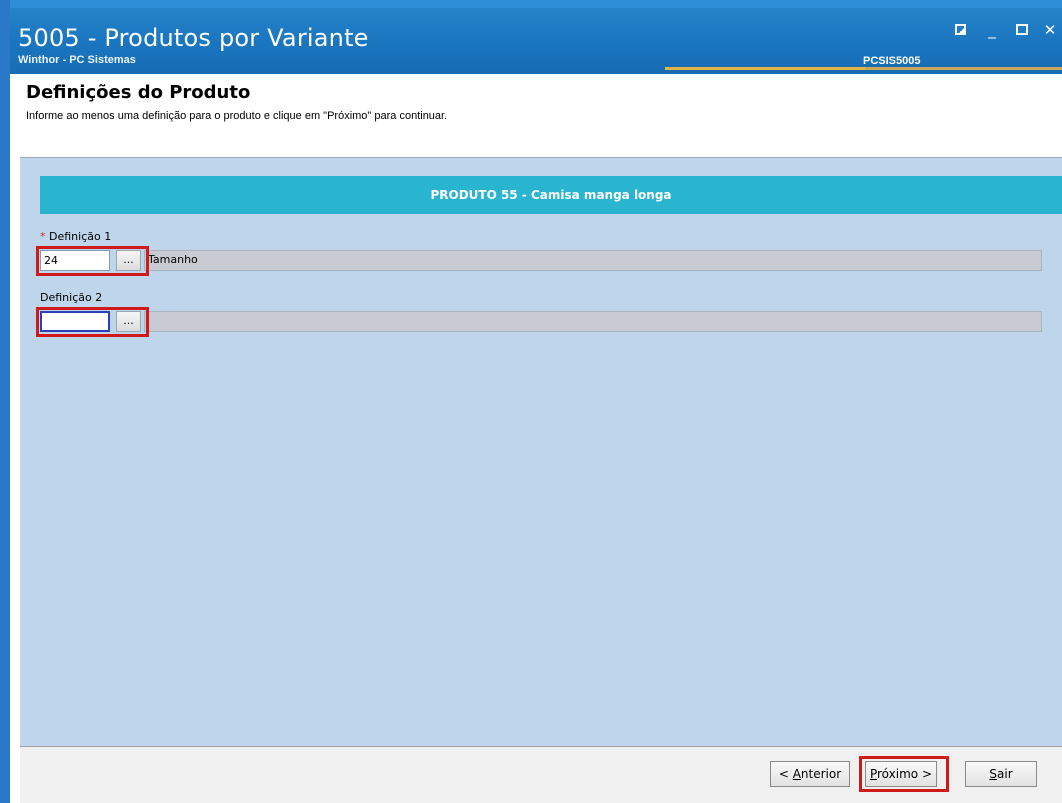  What do you see at coordinates (138, 92) in the screenshot?
I see `page-title: Definições do Produto` at bounding box center [138, 92].